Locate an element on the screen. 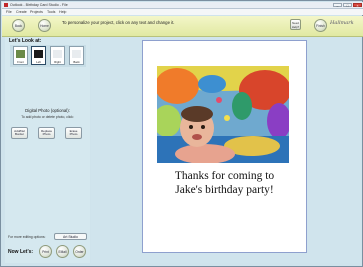  caption-line-1: Thanks for coming to is located at coordinates (224, 176).